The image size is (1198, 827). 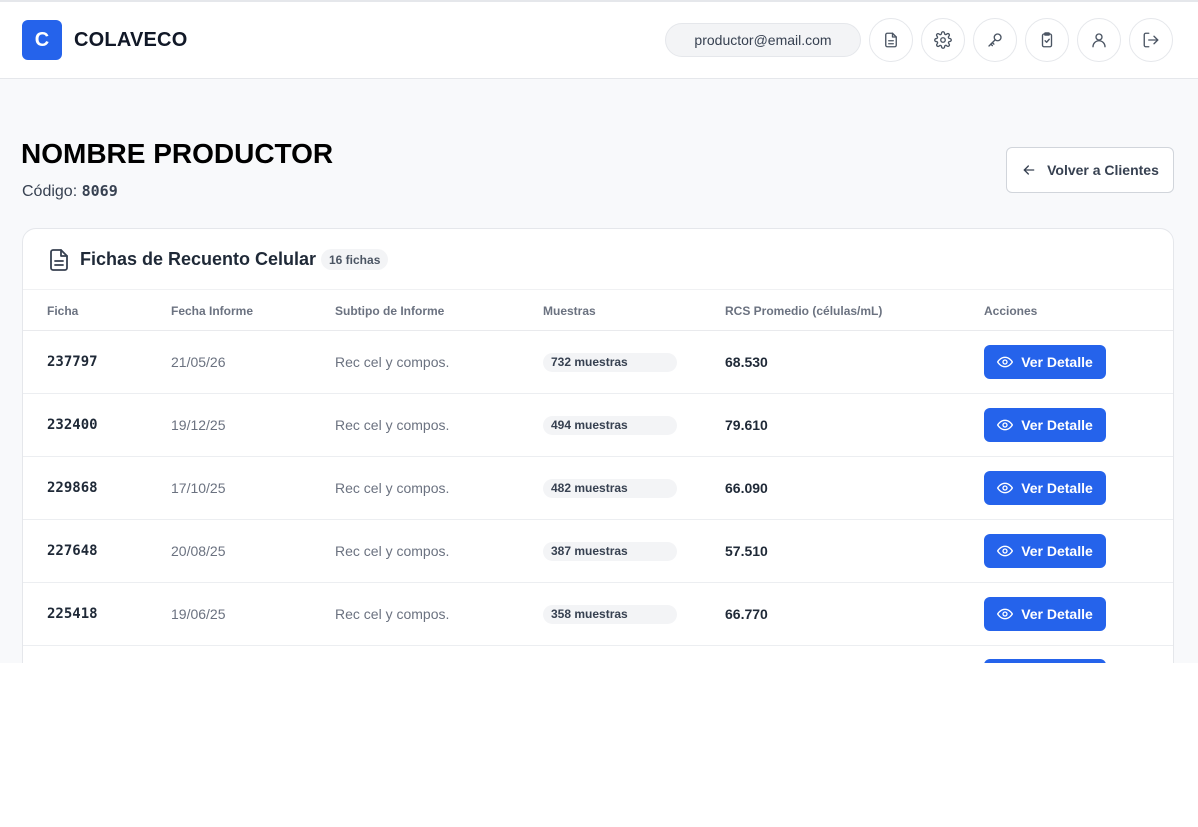 I want to click on ficha-number: 237797, so click(x=72, y=362).